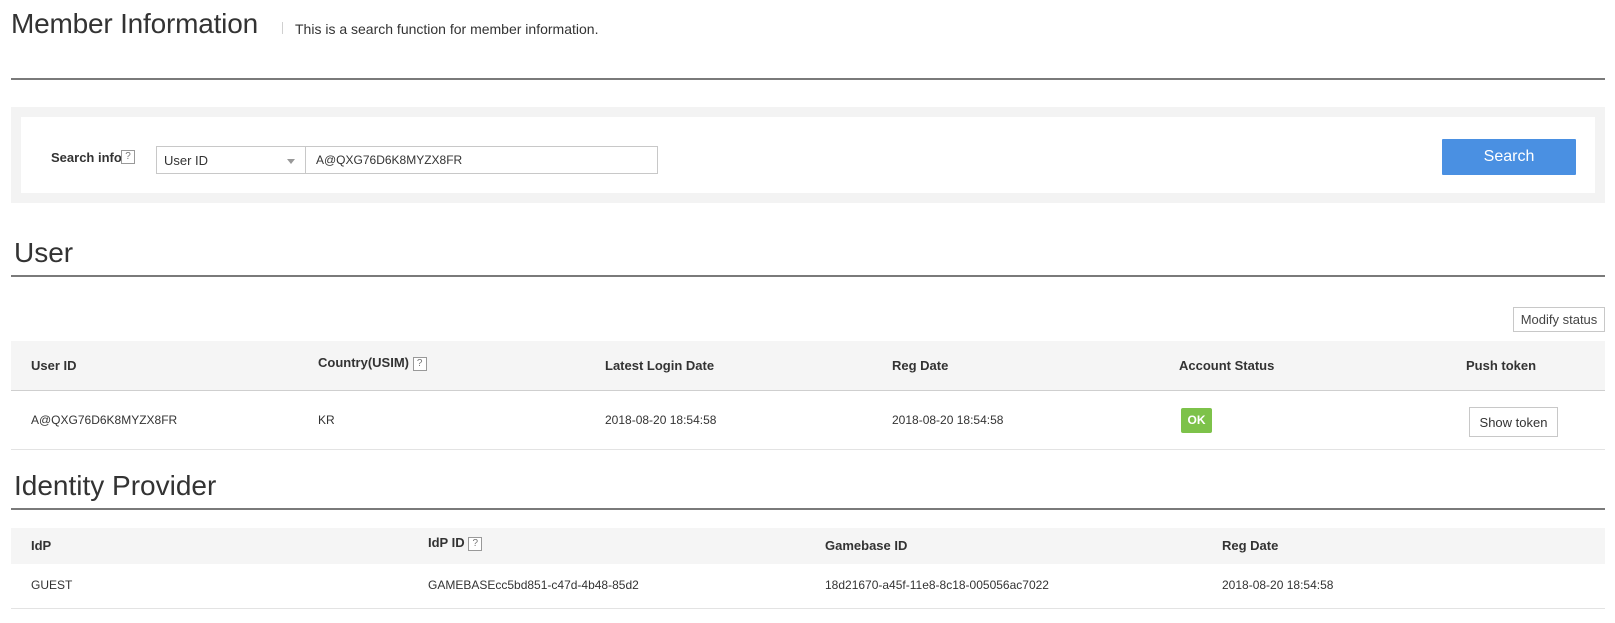  I want to click on reg-date-cell: 2018-08-20 18:54:58, so click(948, 420).